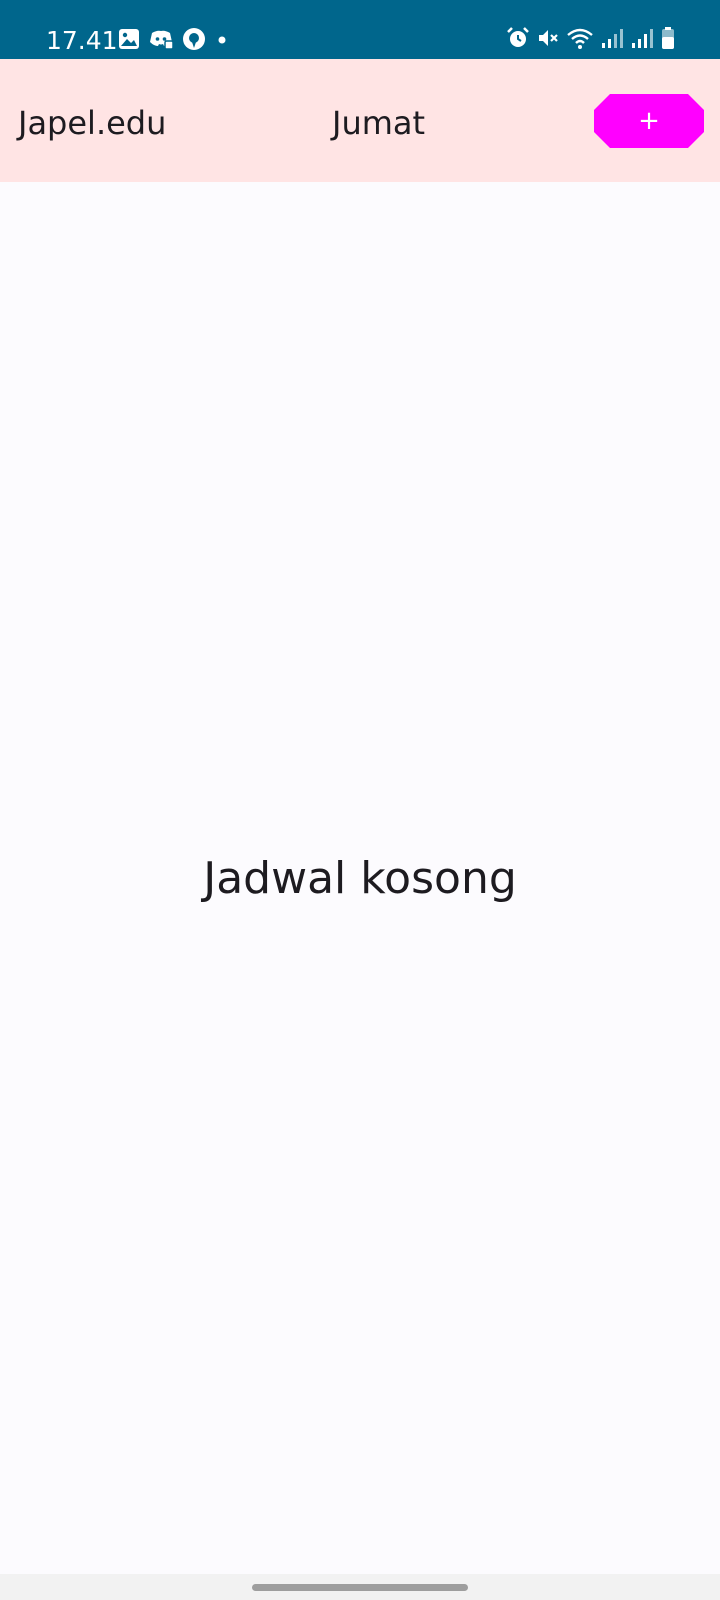 The image size is (720, 1600). Describe the element at coordinates (129, 41) in the screenshot. I see `gallery-icon` at that location.